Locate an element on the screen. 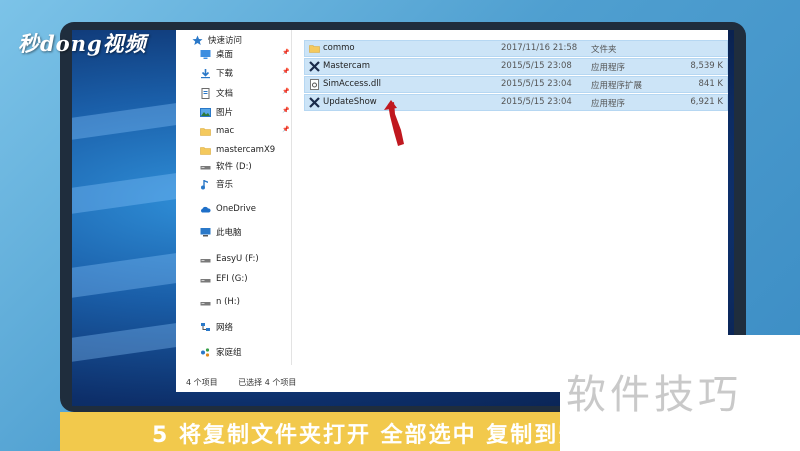 This screenshot has height=451, width=800. sidebar-item-label: OneDrive is located at coordinates (236, 209).